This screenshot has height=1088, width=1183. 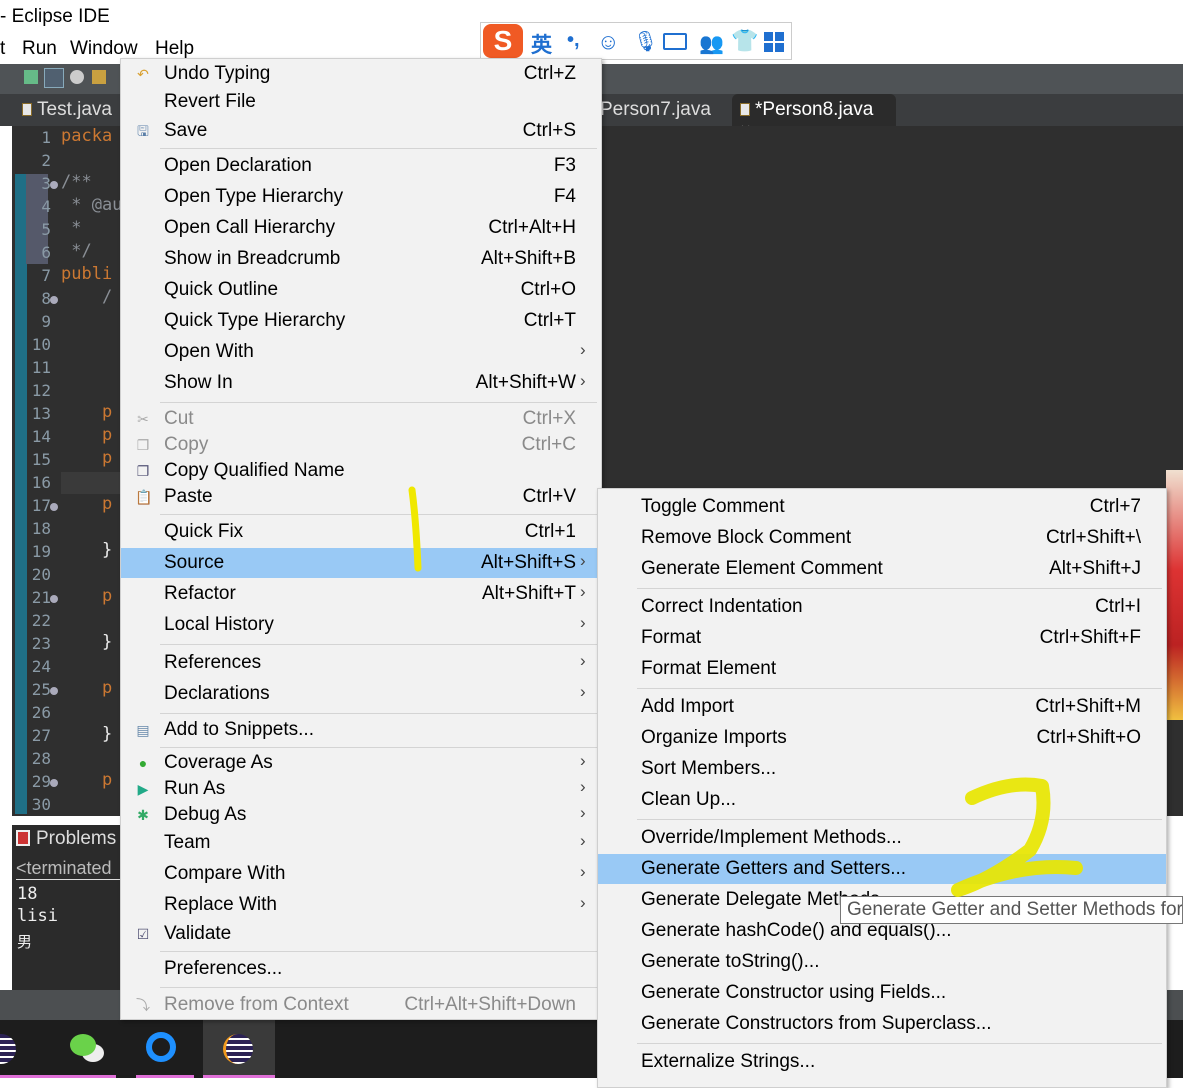 What do you see at coordinates (77, 77) in the screenshot?
I see `toggle-icon` at bounding box center [77, 77].